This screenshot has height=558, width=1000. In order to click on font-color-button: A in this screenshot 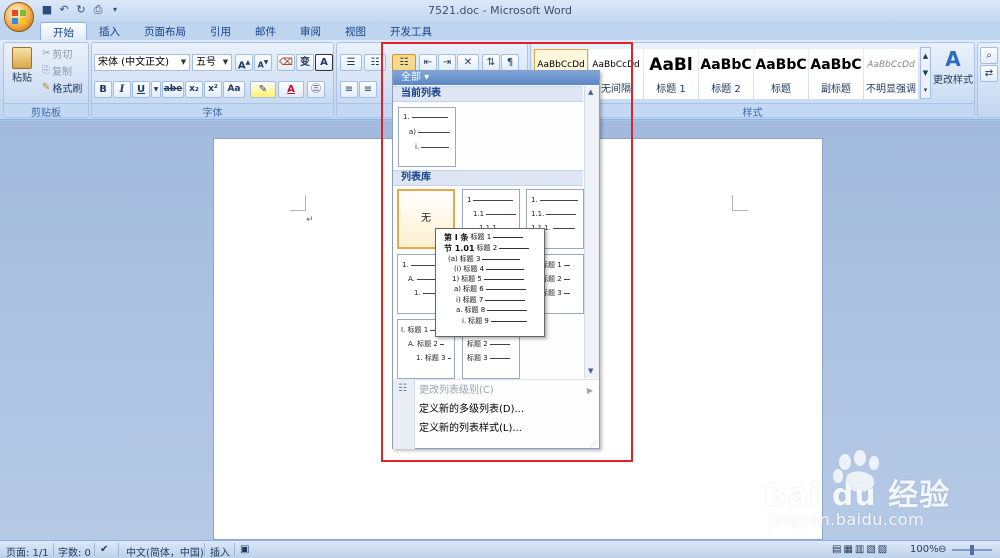, I will do `click(291, 89)`.